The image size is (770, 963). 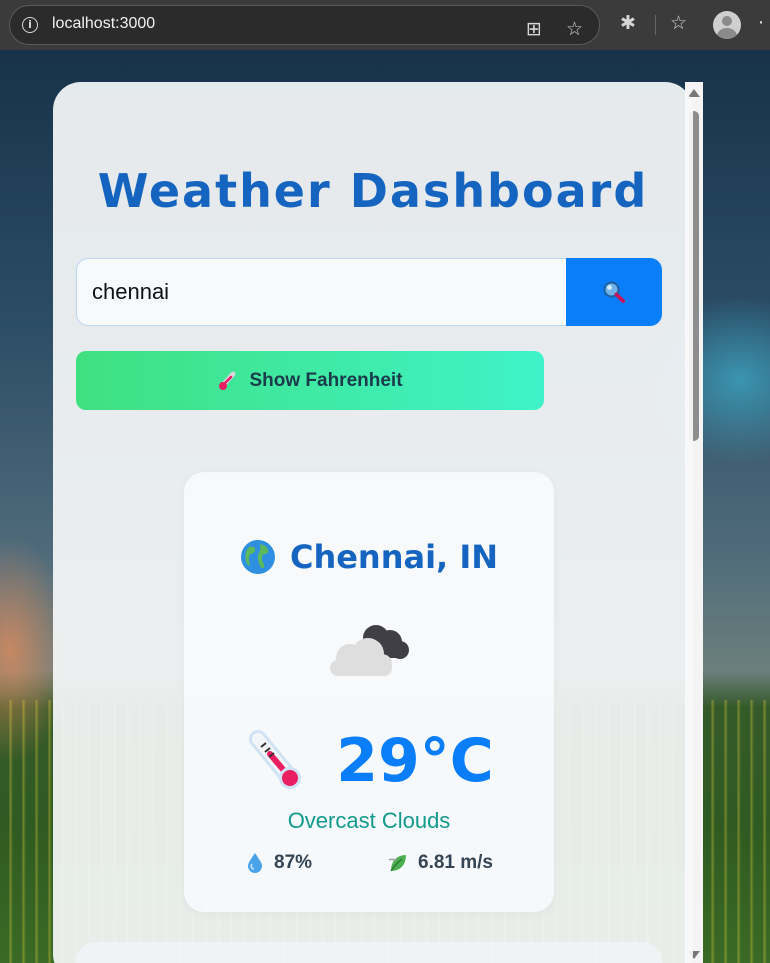 What do you see at coordinates (30, 25) in the screenshot?
I see `site-info-icon: i` at bounding box center [30, 25].